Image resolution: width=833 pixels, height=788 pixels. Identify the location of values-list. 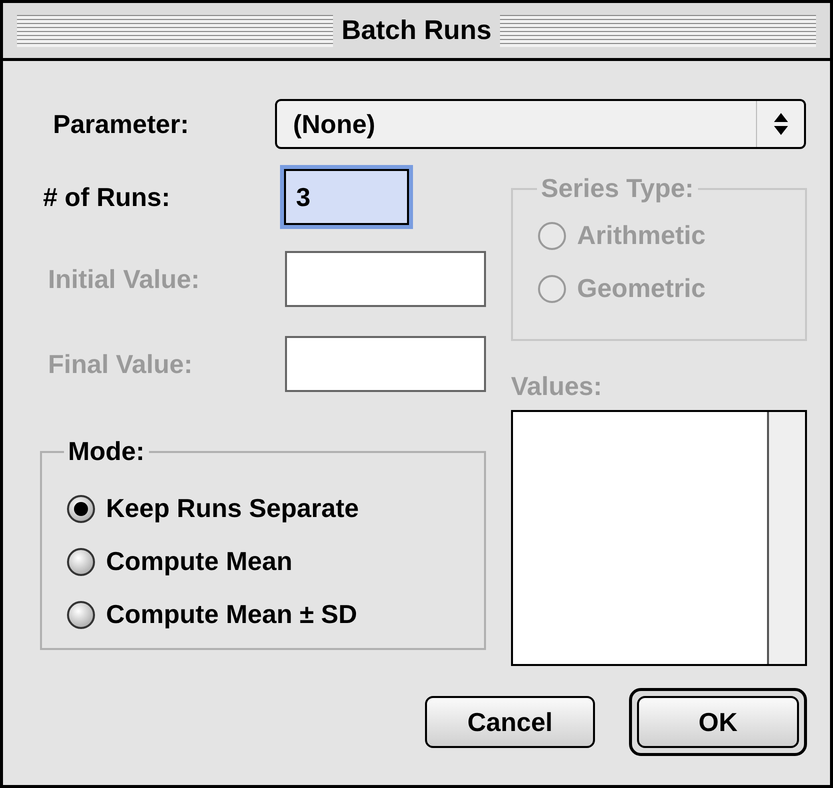
(659, 538).